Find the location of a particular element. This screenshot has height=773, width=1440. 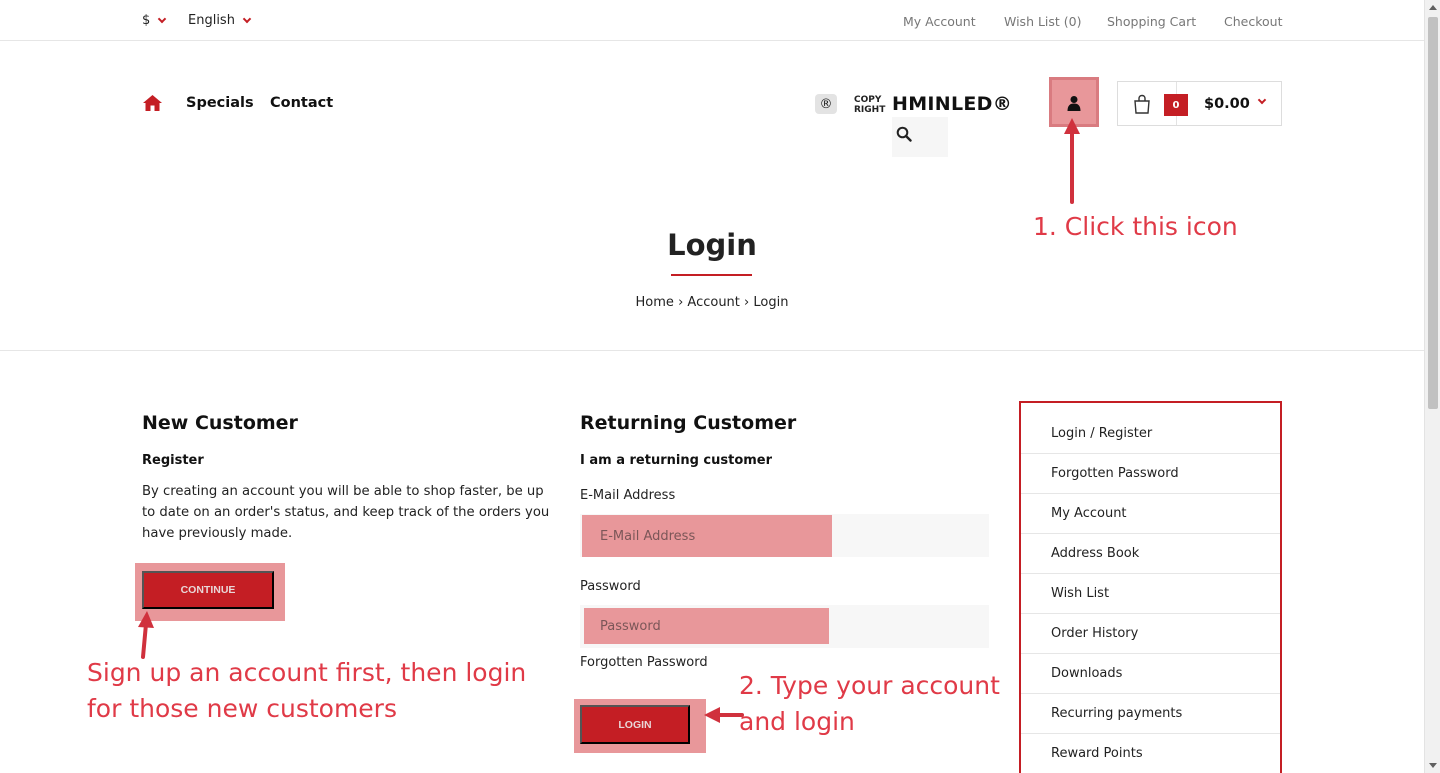

page-scrollbar is located at coordinates (1432, 386).